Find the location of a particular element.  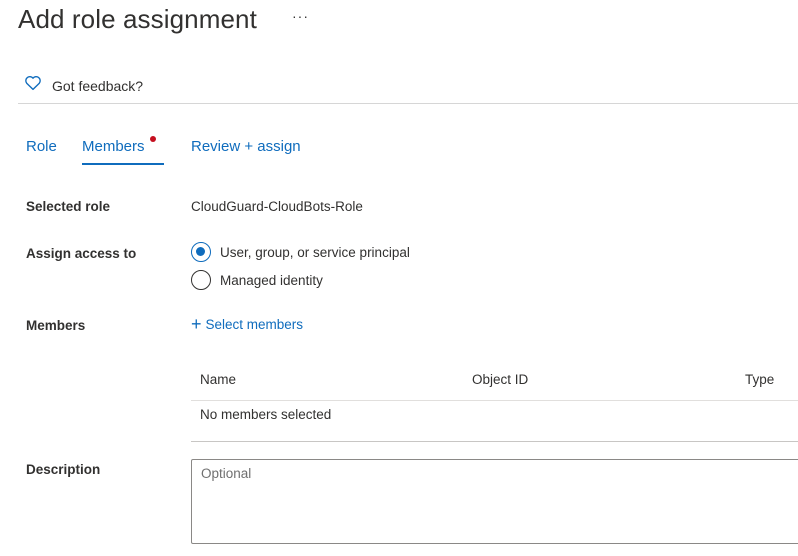

more-options-button: ··· is located at coordinates (300, 16).